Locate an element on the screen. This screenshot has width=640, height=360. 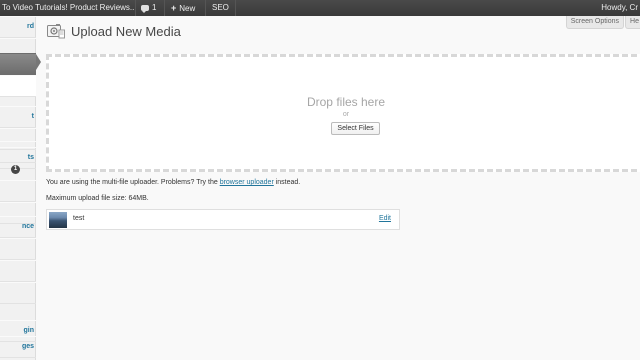
select-files-button: Select Files is located at coordinates (355, 128).